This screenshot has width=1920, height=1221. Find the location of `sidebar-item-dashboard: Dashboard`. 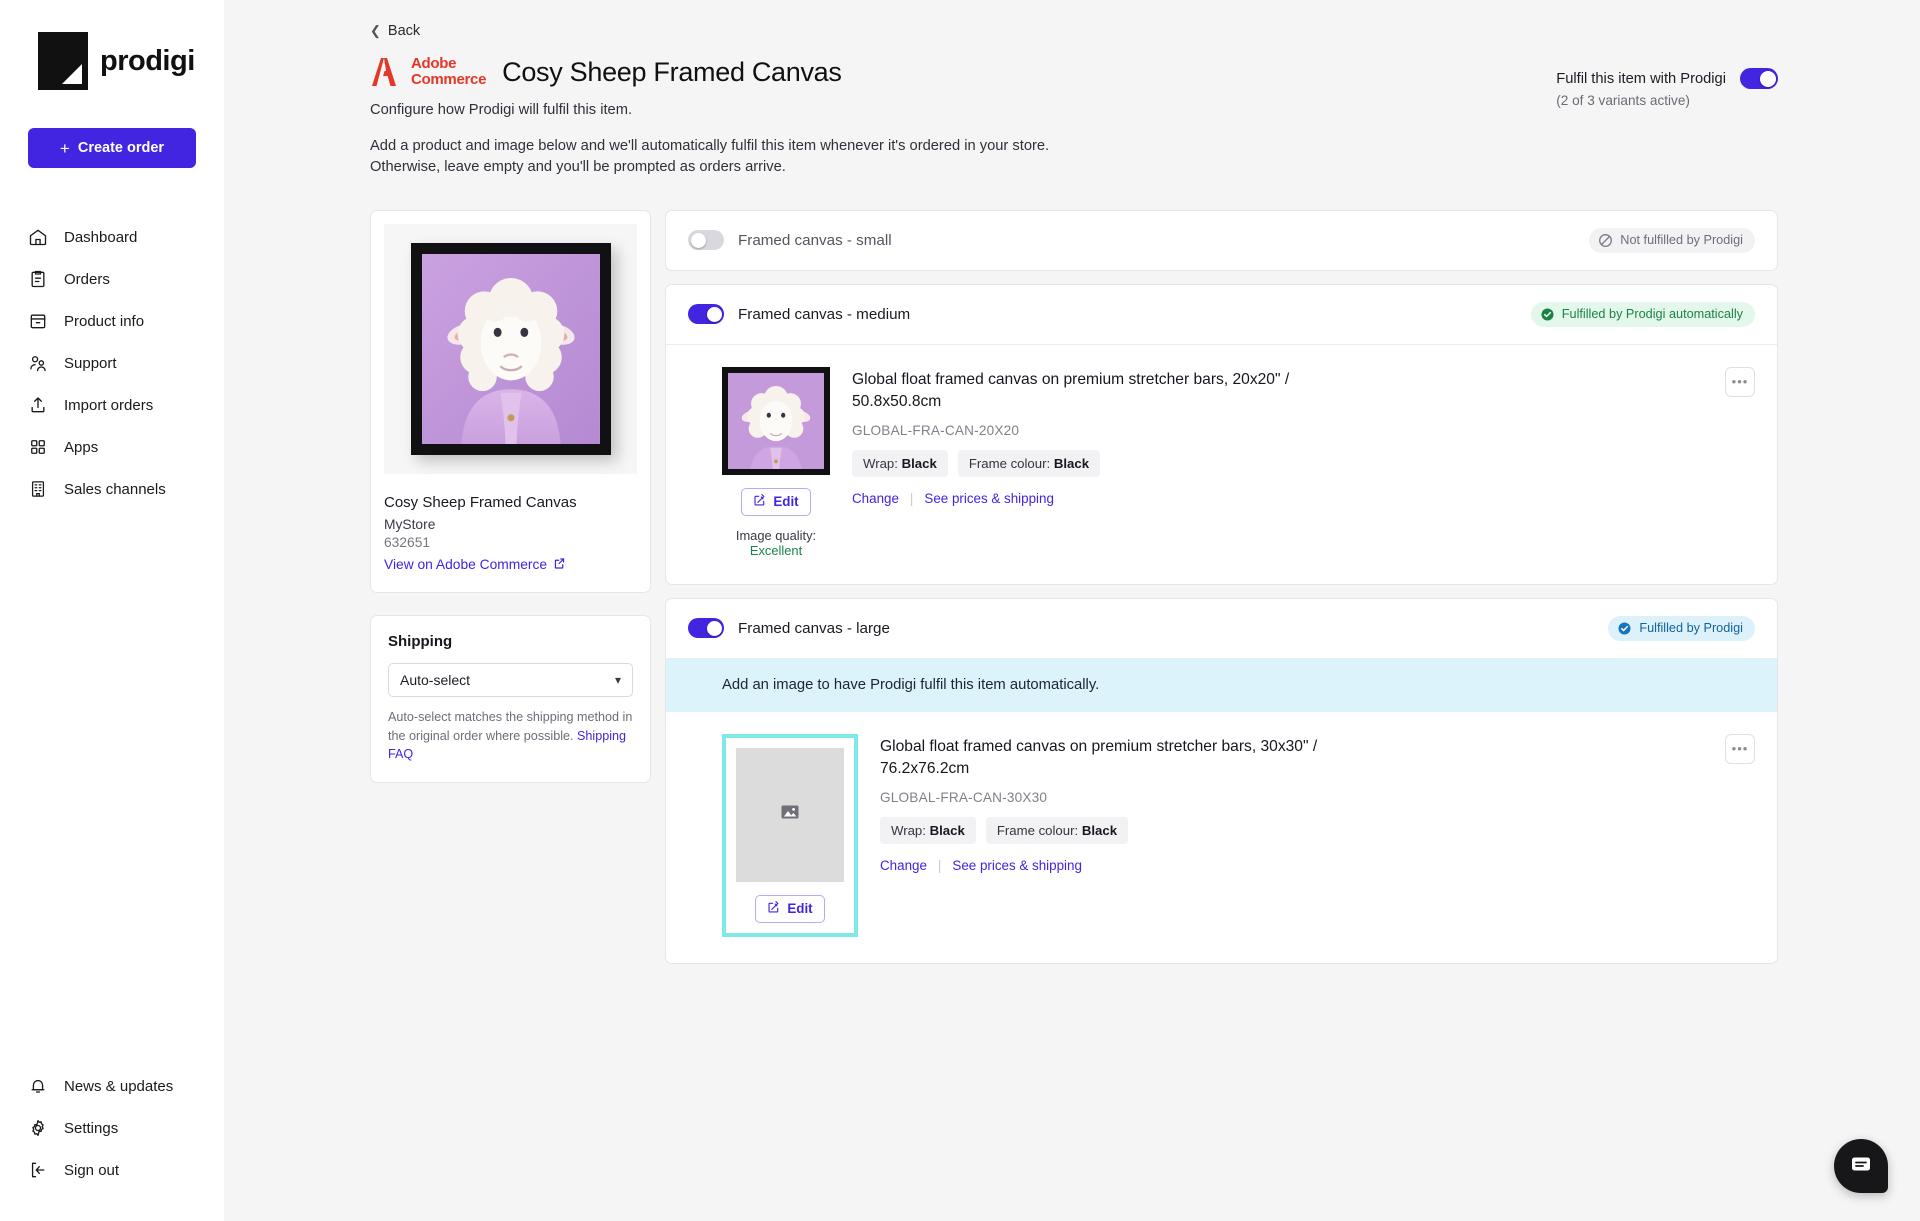

sidebar-item-dashboard: Dashboard is located at coordinates (112, 237).